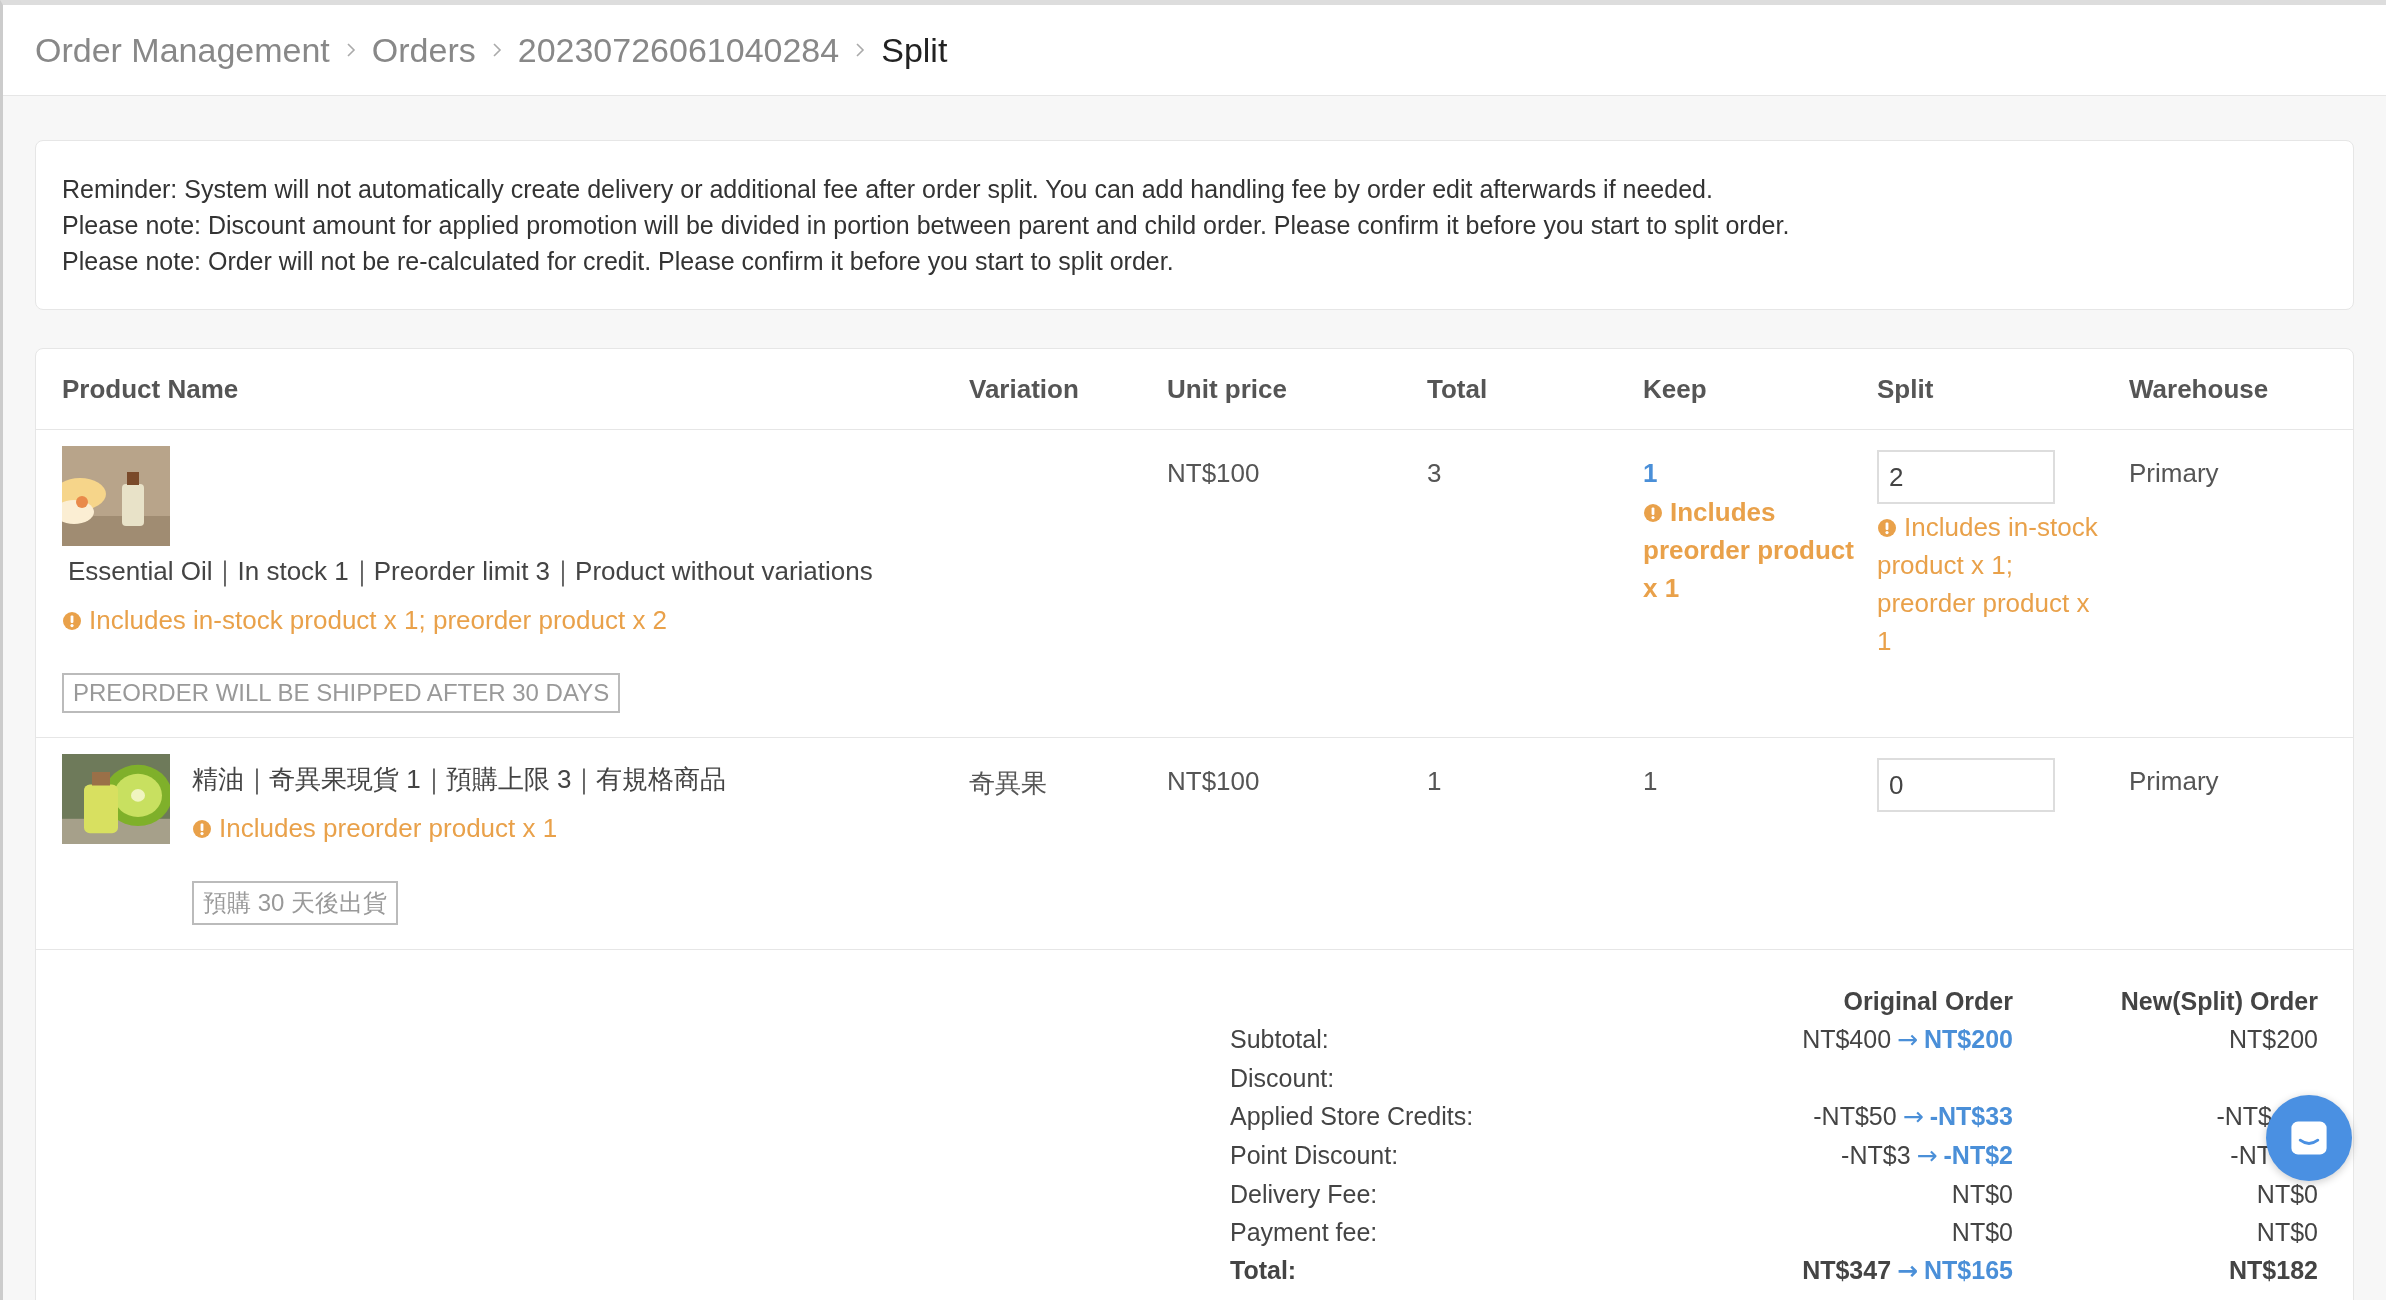 The image size is (2386, 1300). What do you see at coordinates (1971, 1116) in the screenshot?
I see `updated-amount: -NT$33` at bounding box center [1971, 1116].